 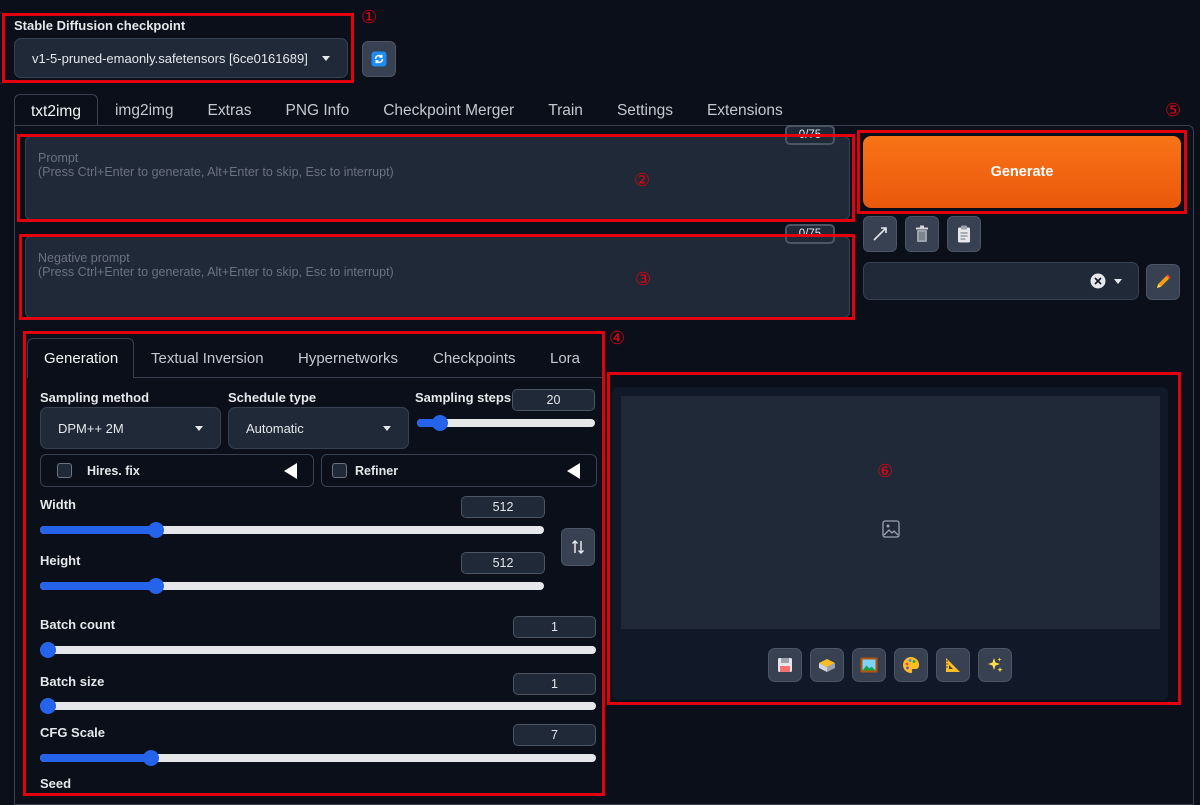 What do you see at coordinates (113, 470) in the screenshot?
I see `hires-fix-label: Hires. fix` at bounding box center [113, 470].